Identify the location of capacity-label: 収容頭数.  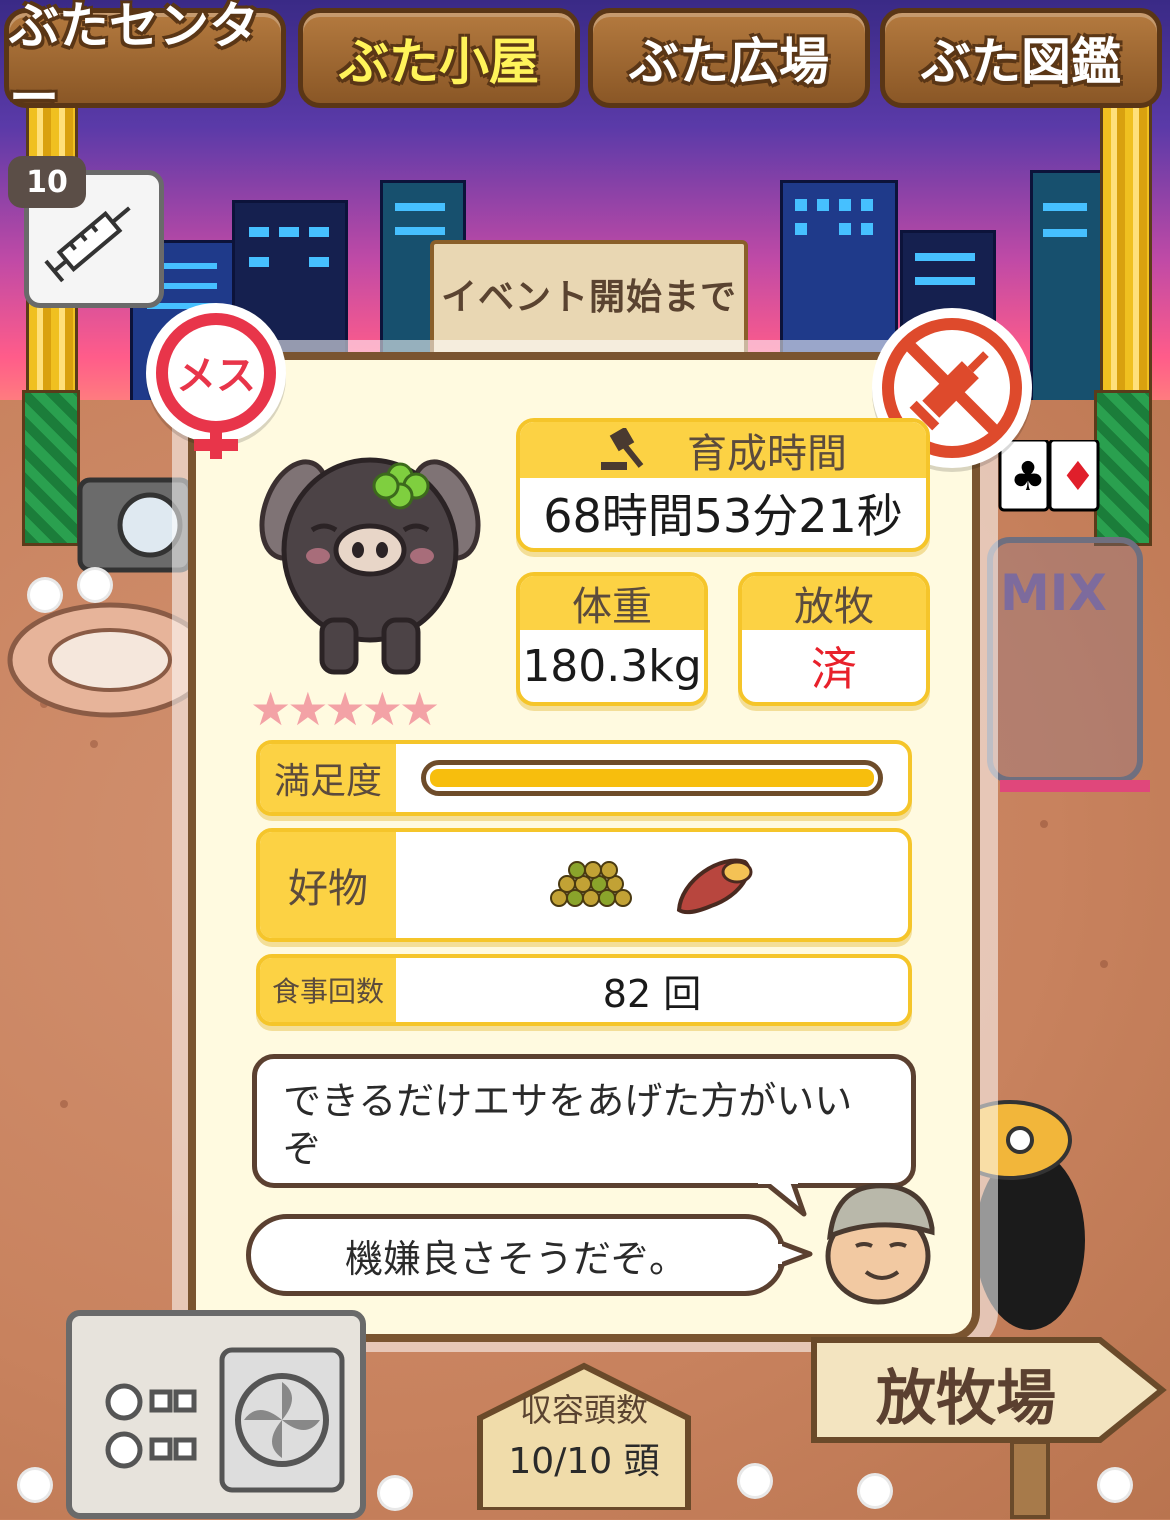
(583, 1410).